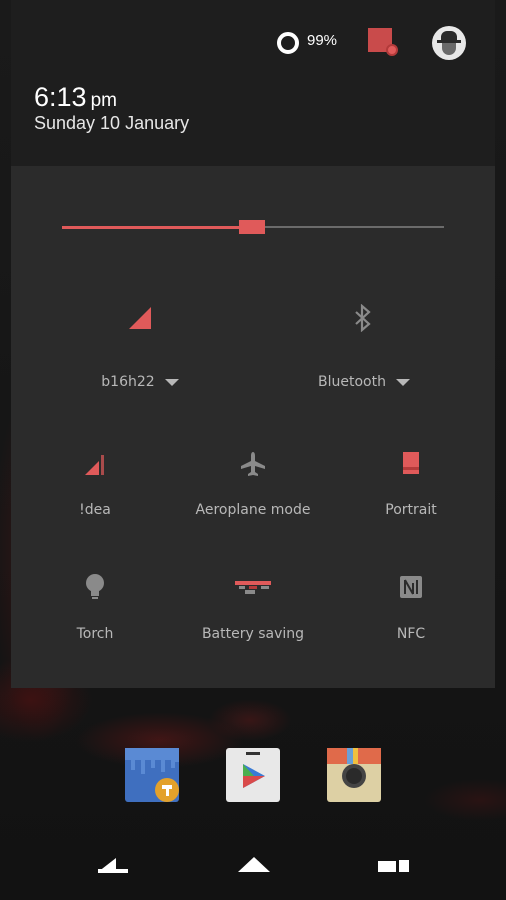  What do you see at coordinates (363, 318) in the screenshot?
I see `bluetooth-icon` at bounding box center [363, 318].